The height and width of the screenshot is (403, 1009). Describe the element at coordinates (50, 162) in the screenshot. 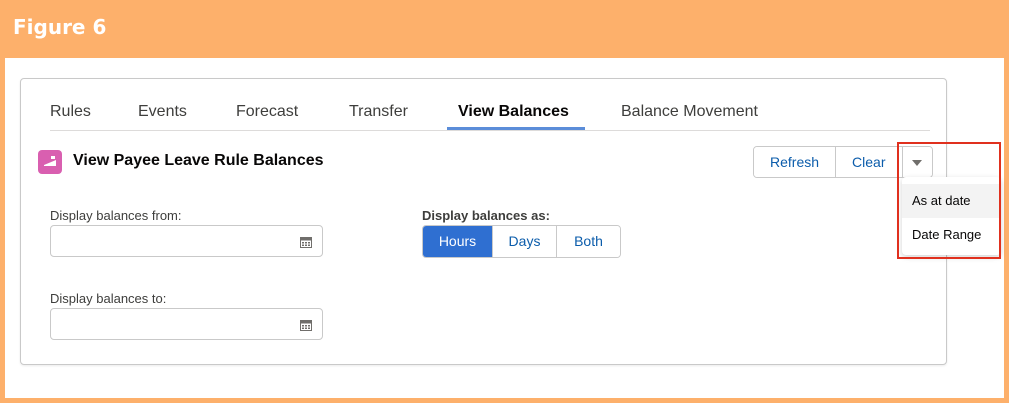

I see `leave-rule-icon` at that location.